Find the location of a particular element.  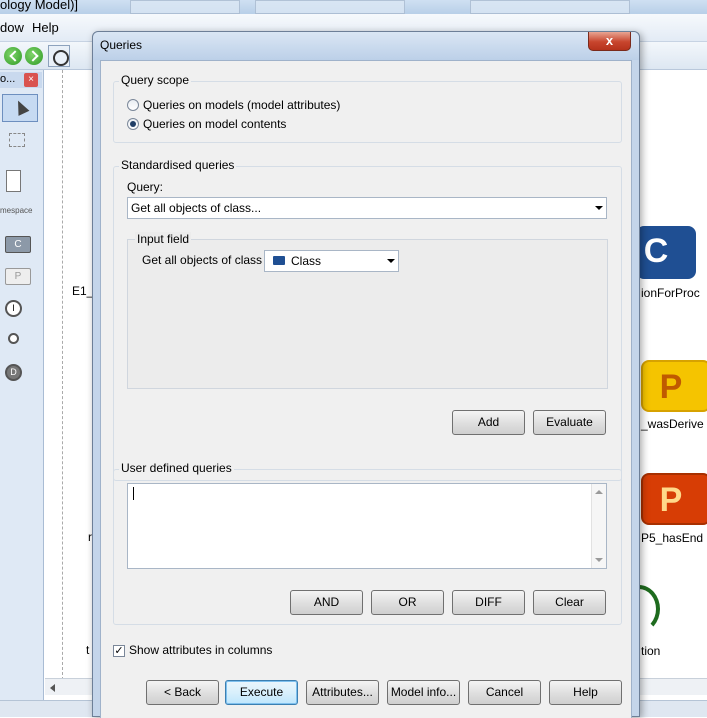

navigator-icon is located at coordinates (59, 56).